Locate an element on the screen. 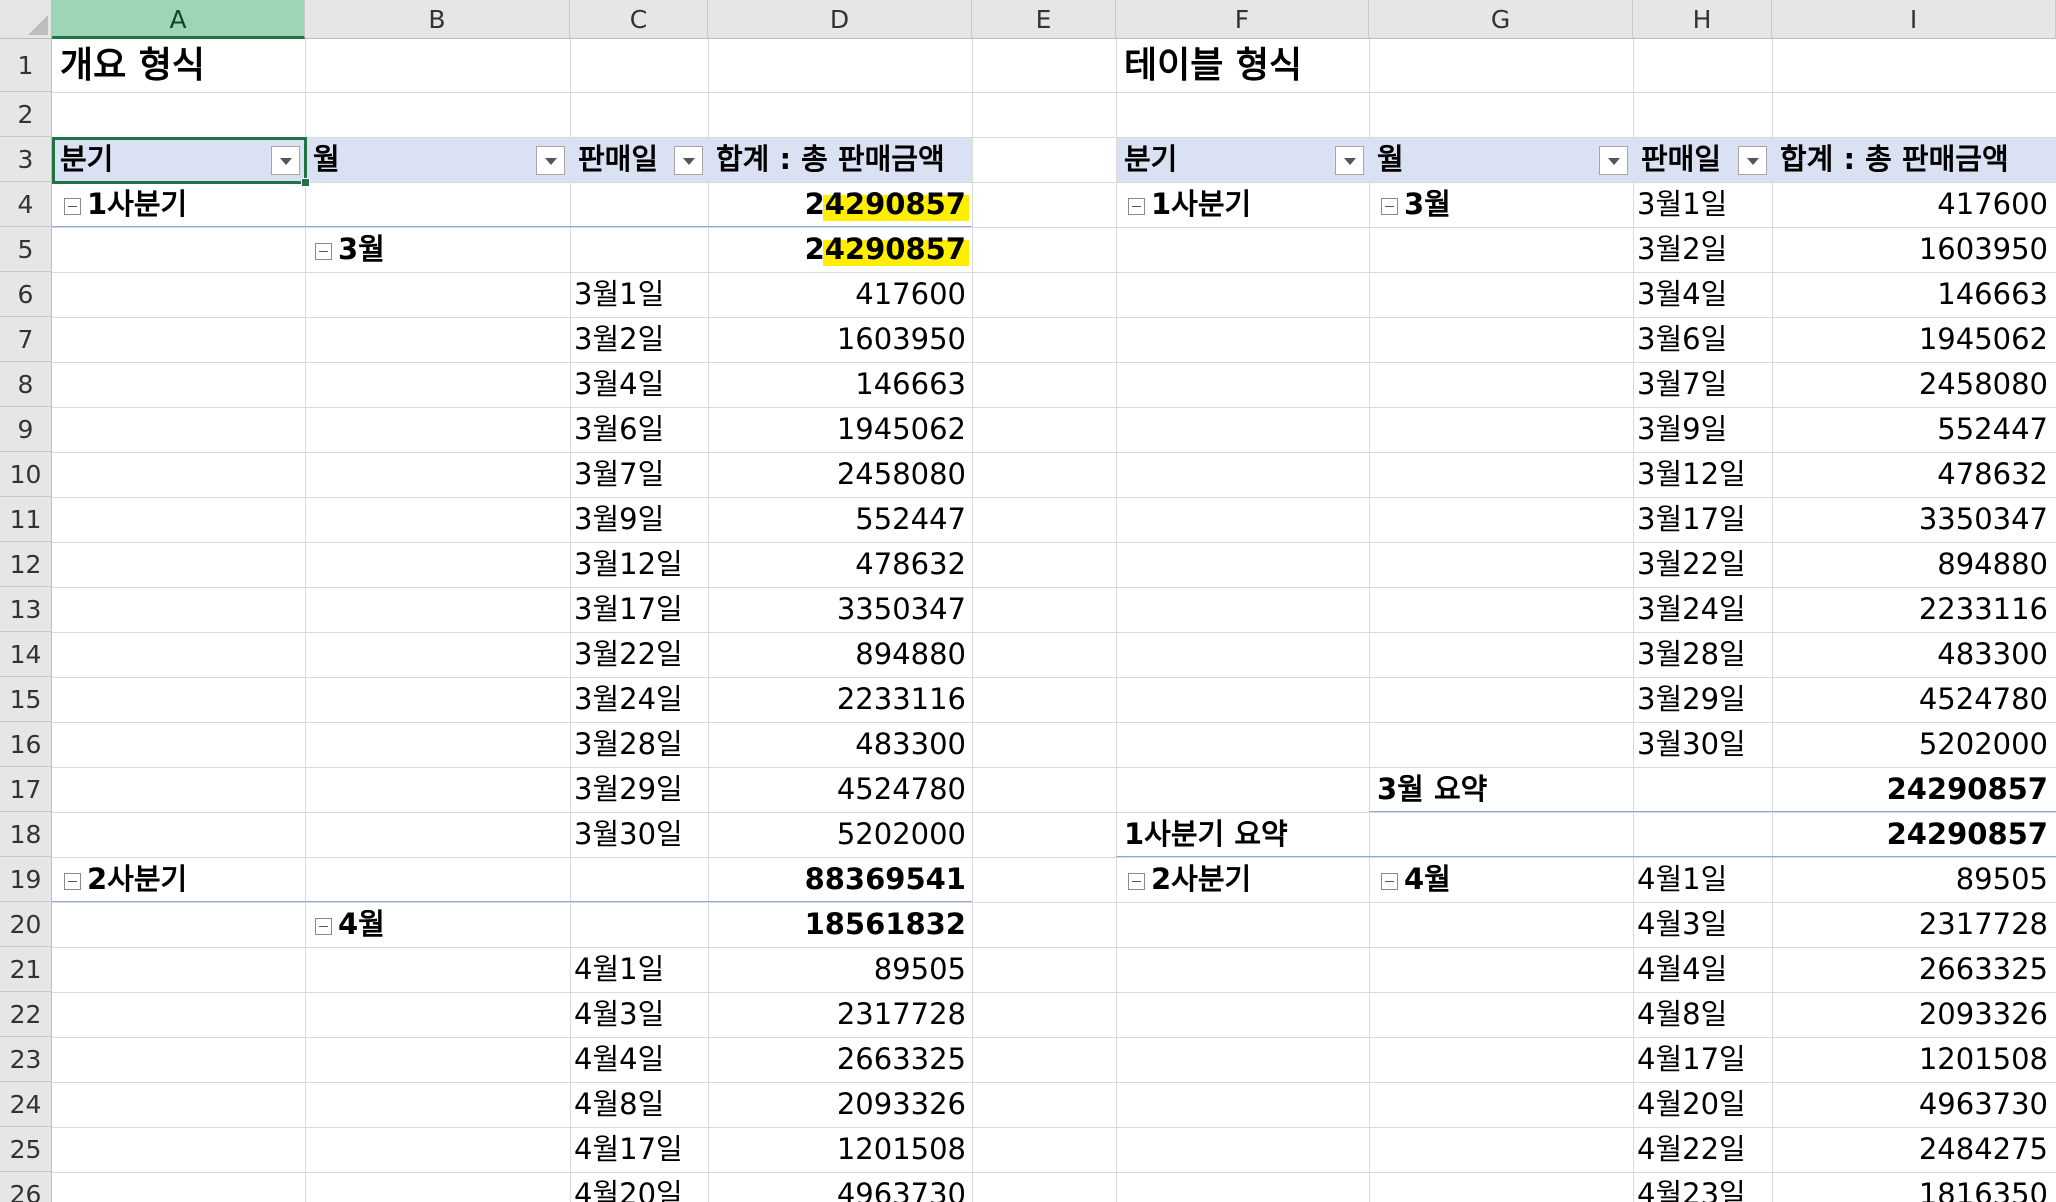 Image resolution: width=2056 pixels, height=1202 pixels. row-header-2: 2 is located at coordinates (26, 114).